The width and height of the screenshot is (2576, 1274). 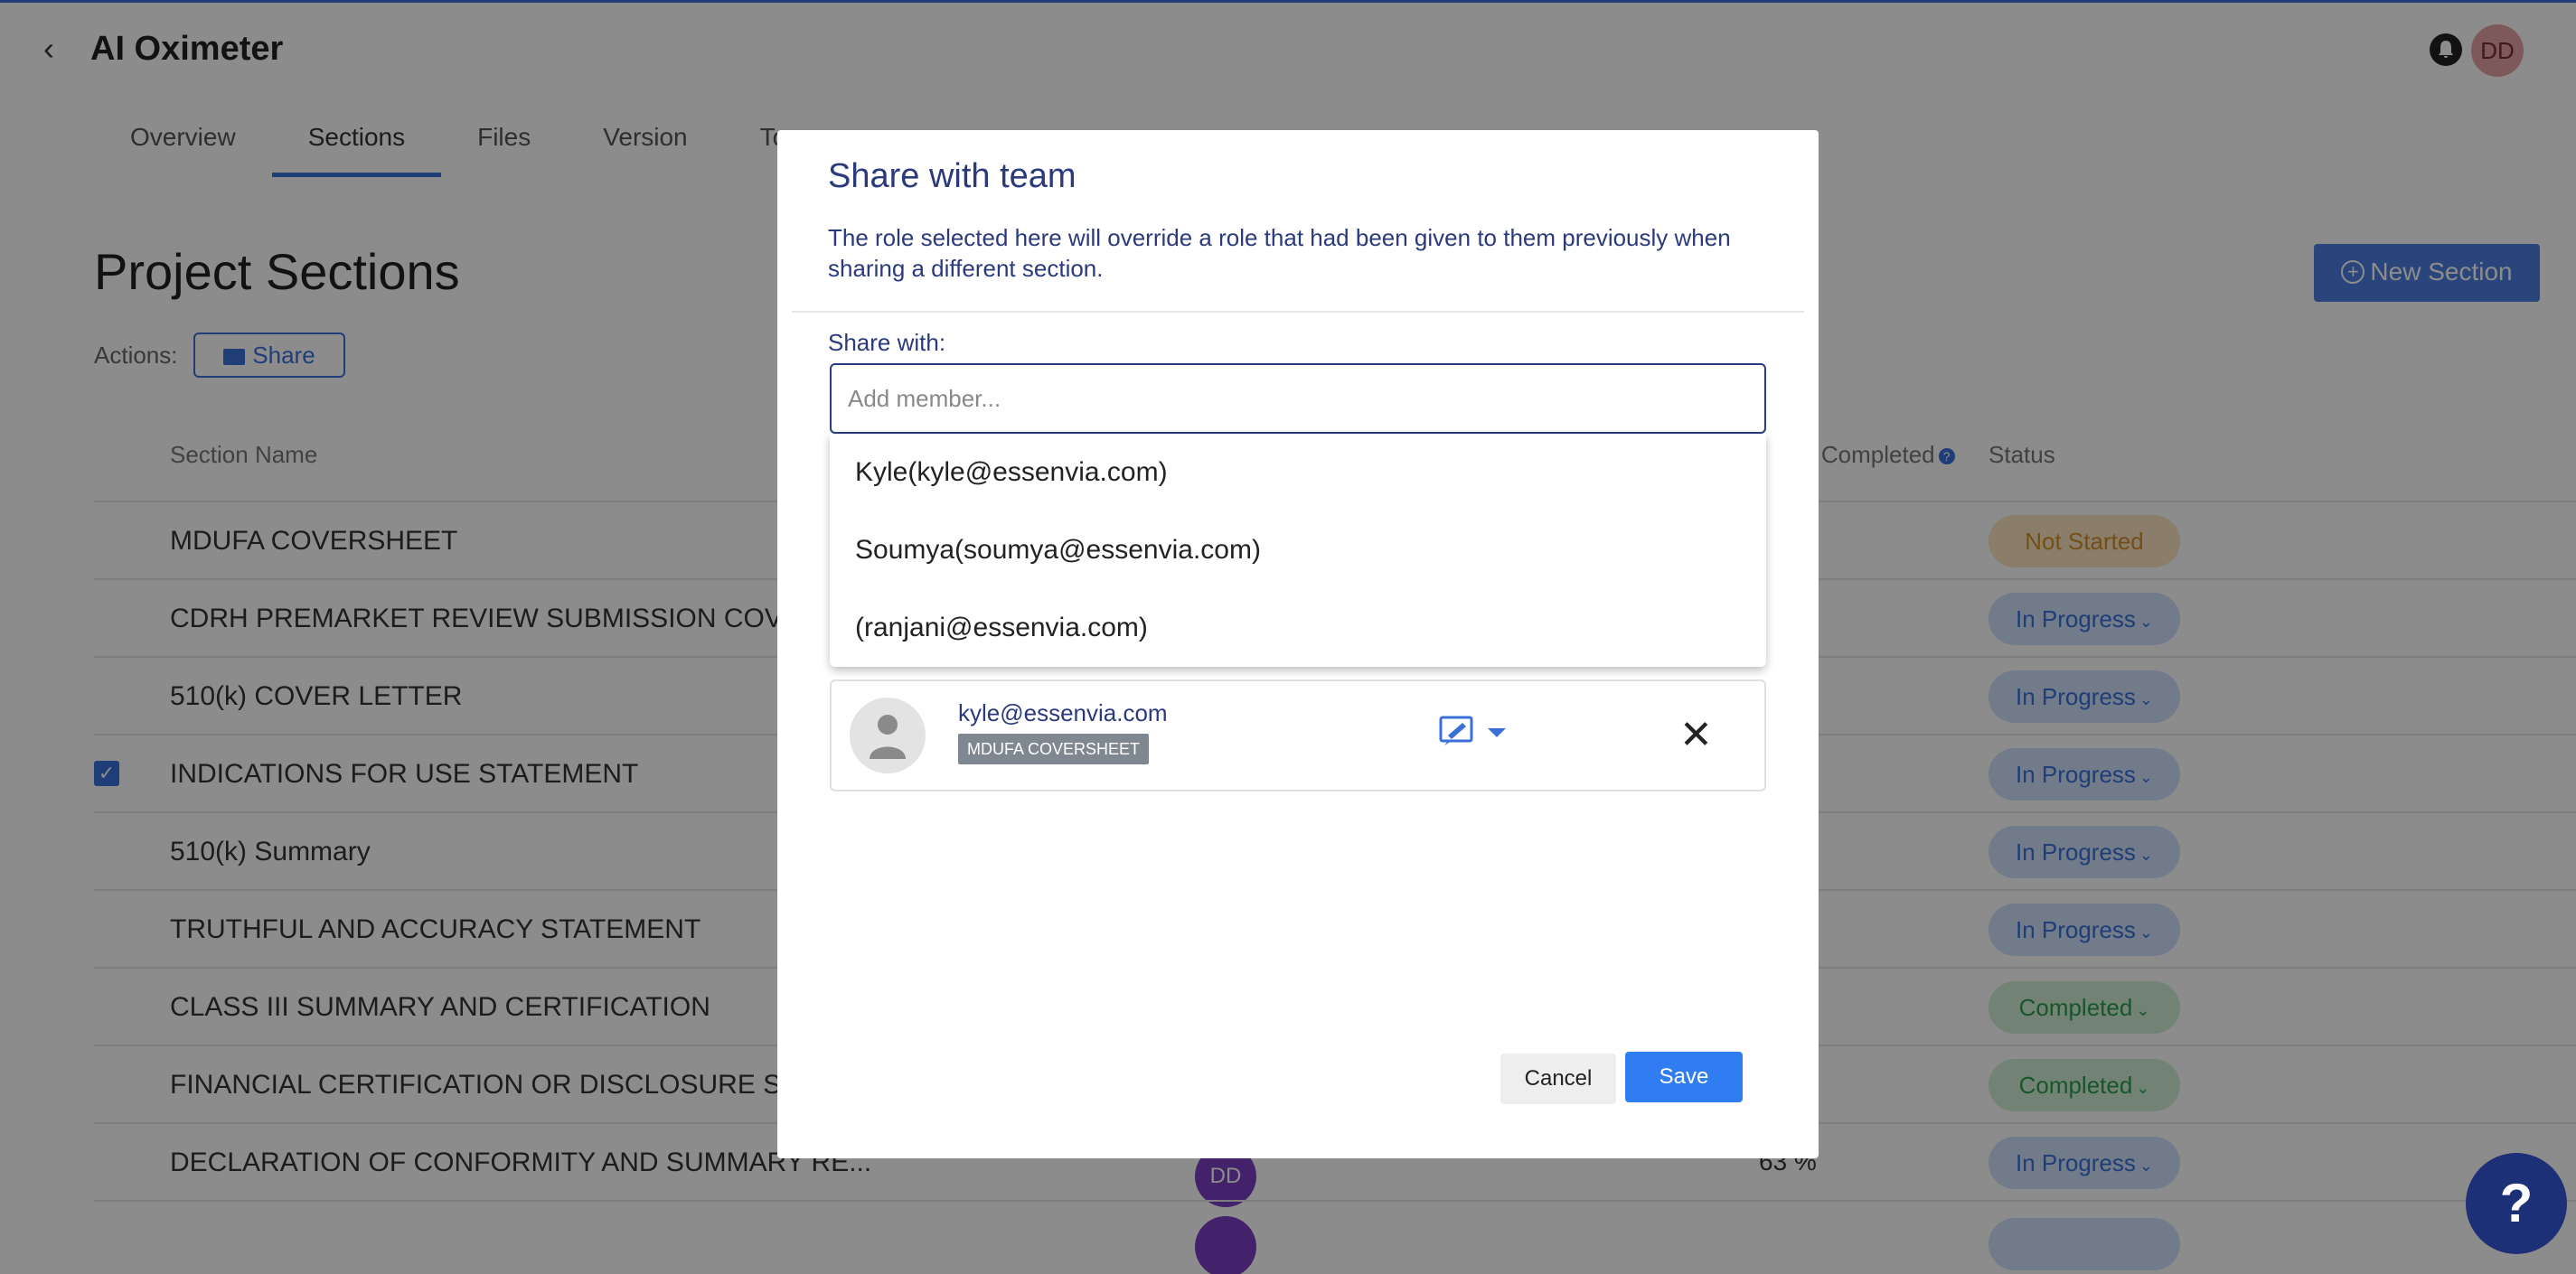 What do you see at coordinates (1307, 550) in the screenshot?
I see `suggestion-item: Soumya(soumya@essenvia.com)` at bounding box center [1307, 550].